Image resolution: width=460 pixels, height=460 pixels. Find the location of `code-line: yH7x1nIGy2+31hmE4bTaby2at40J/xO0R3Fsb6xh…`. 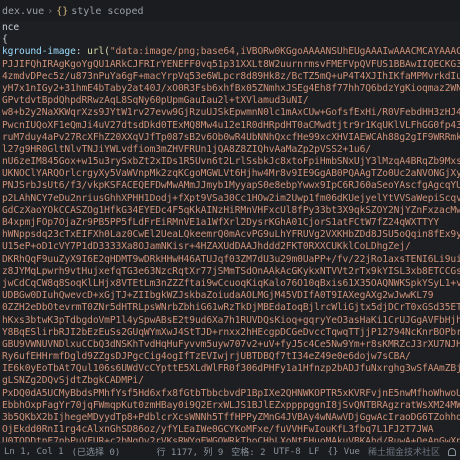

code-line: yH7x1nIGy2+31hmE4bTaby2at40J/xO0R3Fsb6xh… is located at coordinates (231, 88).